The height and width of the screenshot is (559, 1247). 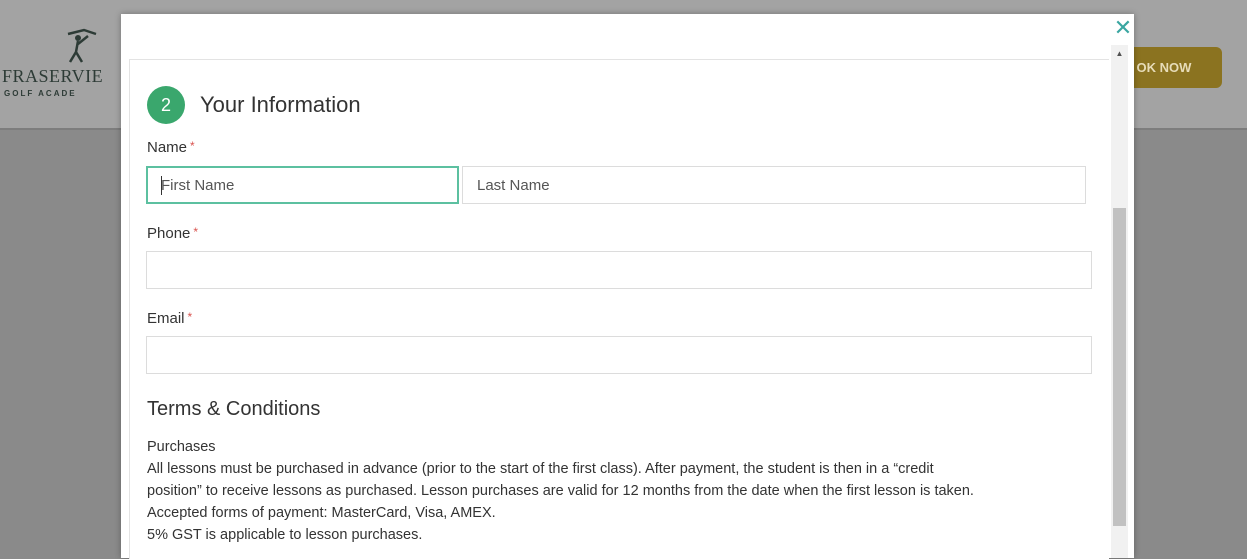 I want to click on step-number-badge: 2, so click(x=166, y=105).